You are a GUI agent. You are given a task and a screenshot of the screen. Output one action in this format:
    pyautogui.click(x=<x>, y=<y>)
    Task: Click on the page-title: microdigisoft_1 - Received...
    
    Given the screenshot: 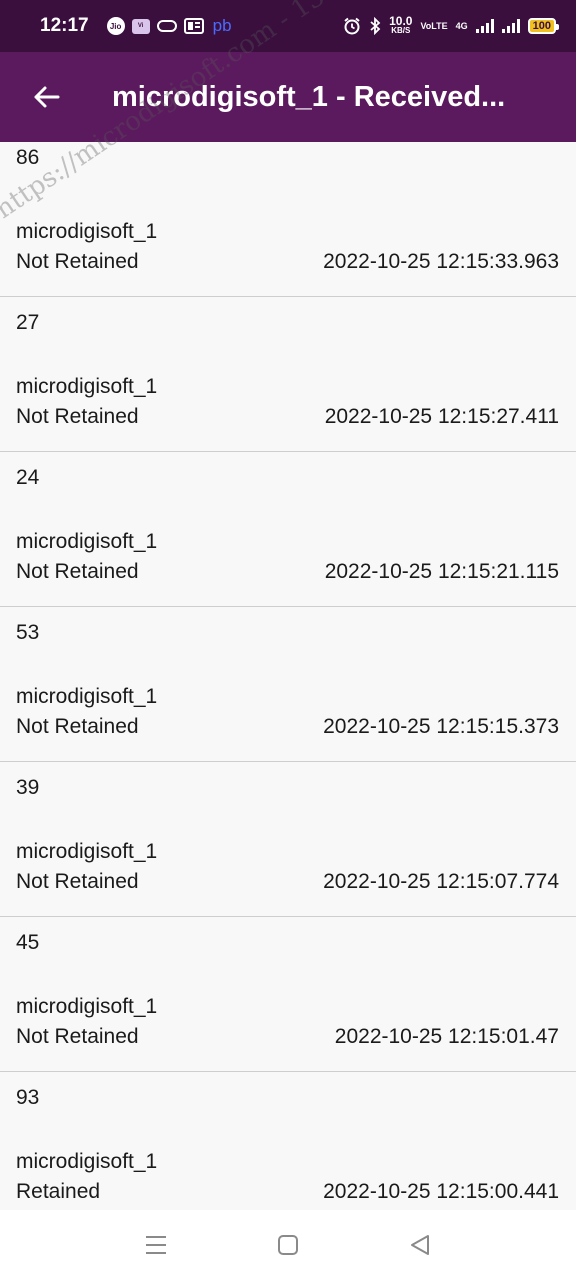 What is the action you would take?
    pyautogui.click(x=309, y=96)
    